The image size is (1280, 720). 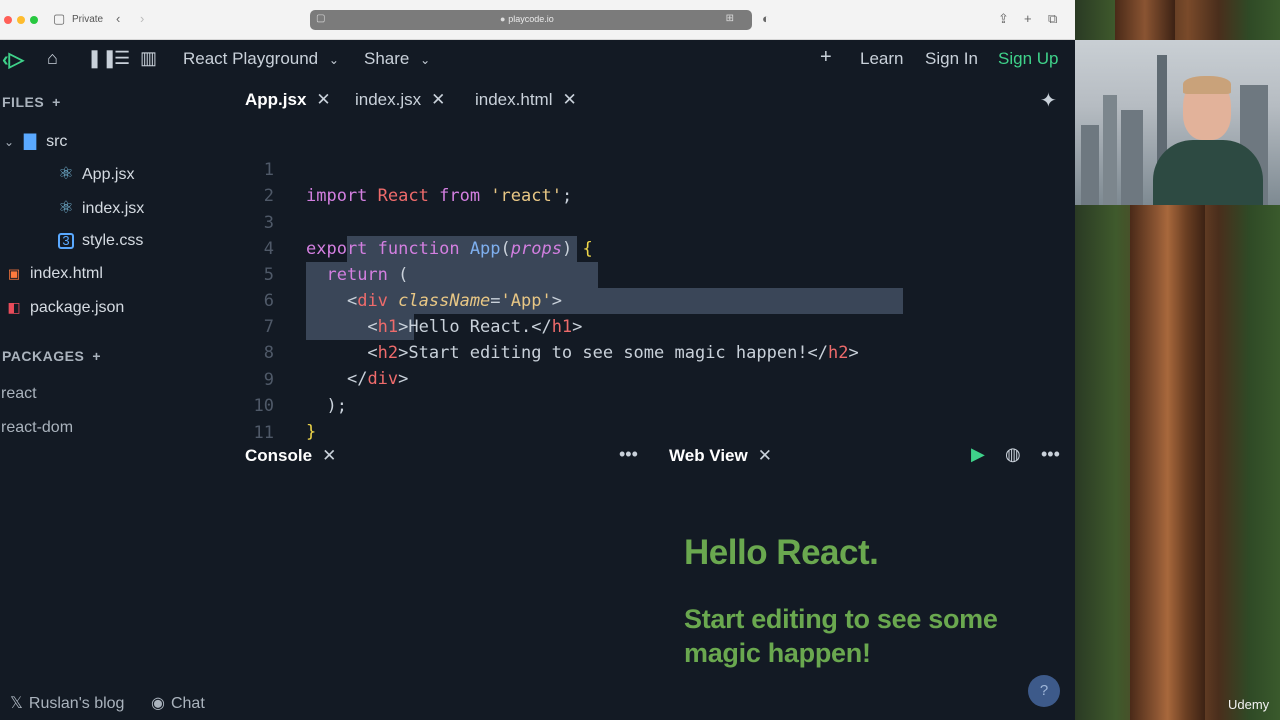 I want to click on browser-toolbar: ▢ Private ‹ › ▢ ● playcode.io ⊞ ◐ ⇪ + ⧉, so click(x=537, y=20).